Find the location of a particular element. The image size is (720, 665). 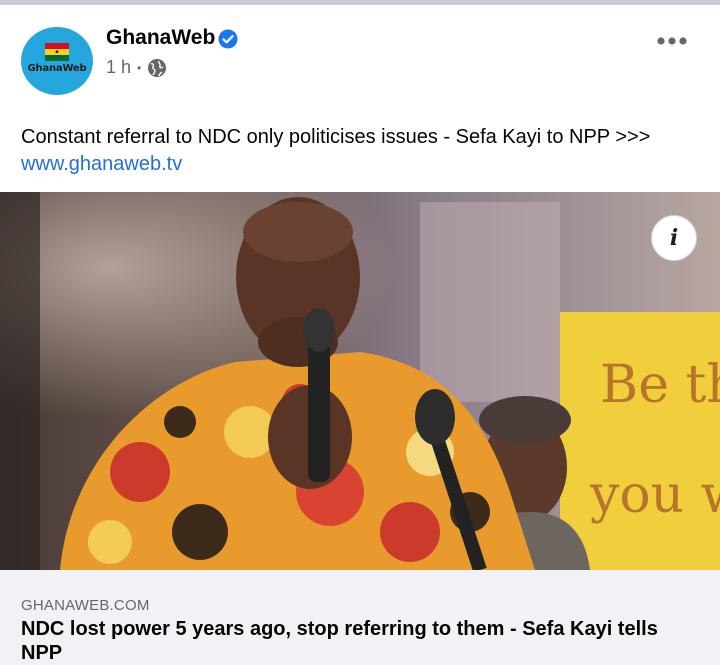

page-avatar: GhanaWeb is located at coordinates (57, 61).